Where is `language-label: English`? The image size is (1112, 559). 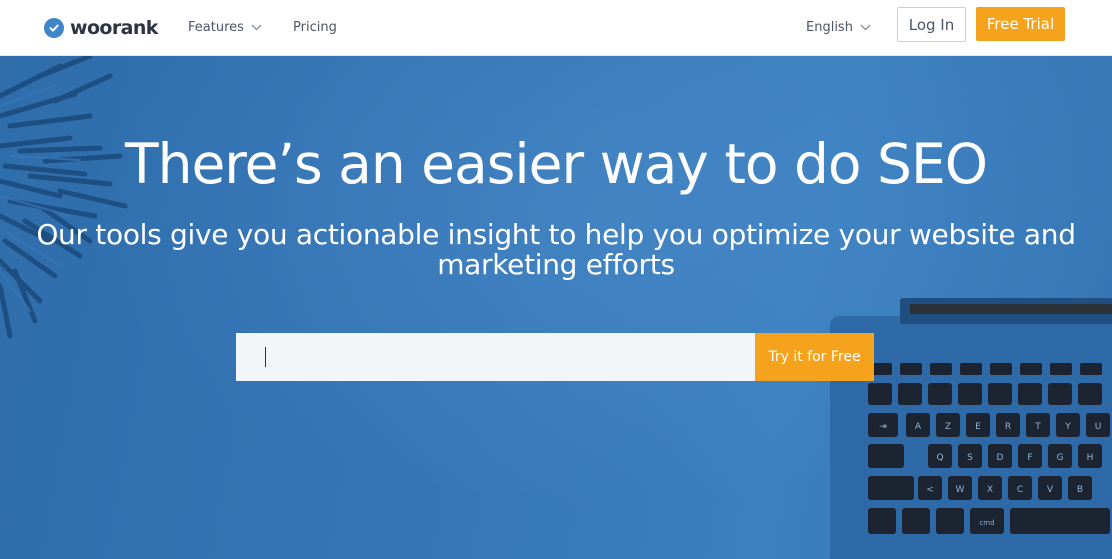 language-label: English is located at coordinates (829, 27).